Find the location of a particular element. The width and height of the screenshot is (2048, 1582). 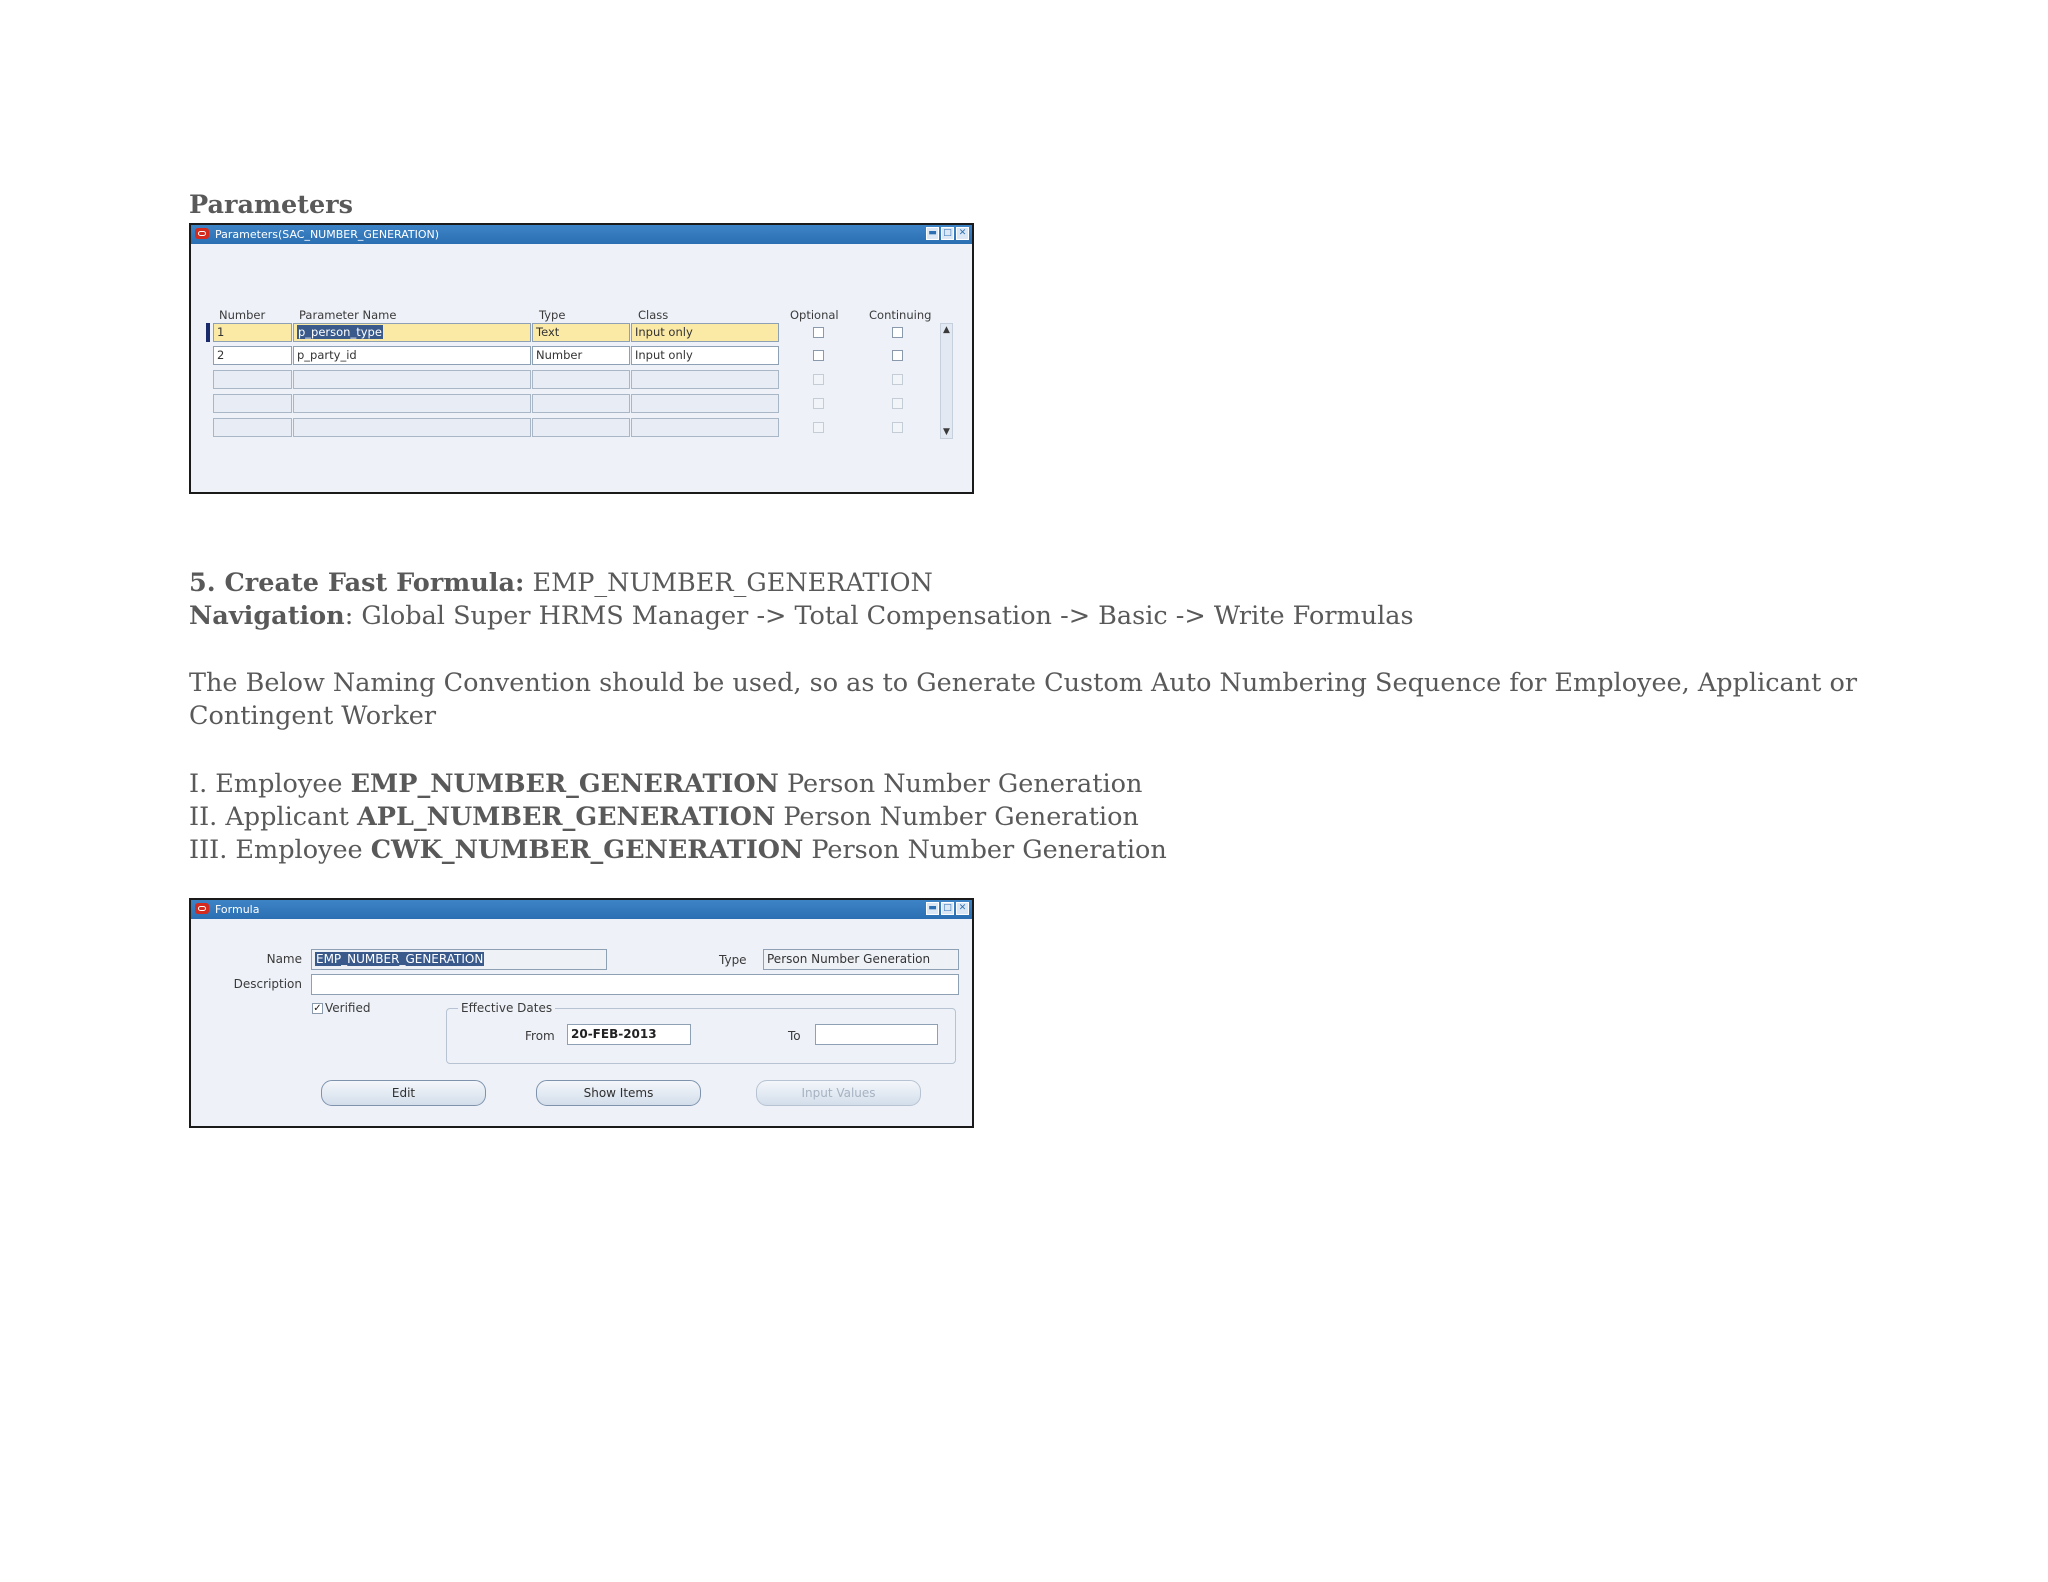

row-2-class-cell: Input only is located at coordinates (705, 355).